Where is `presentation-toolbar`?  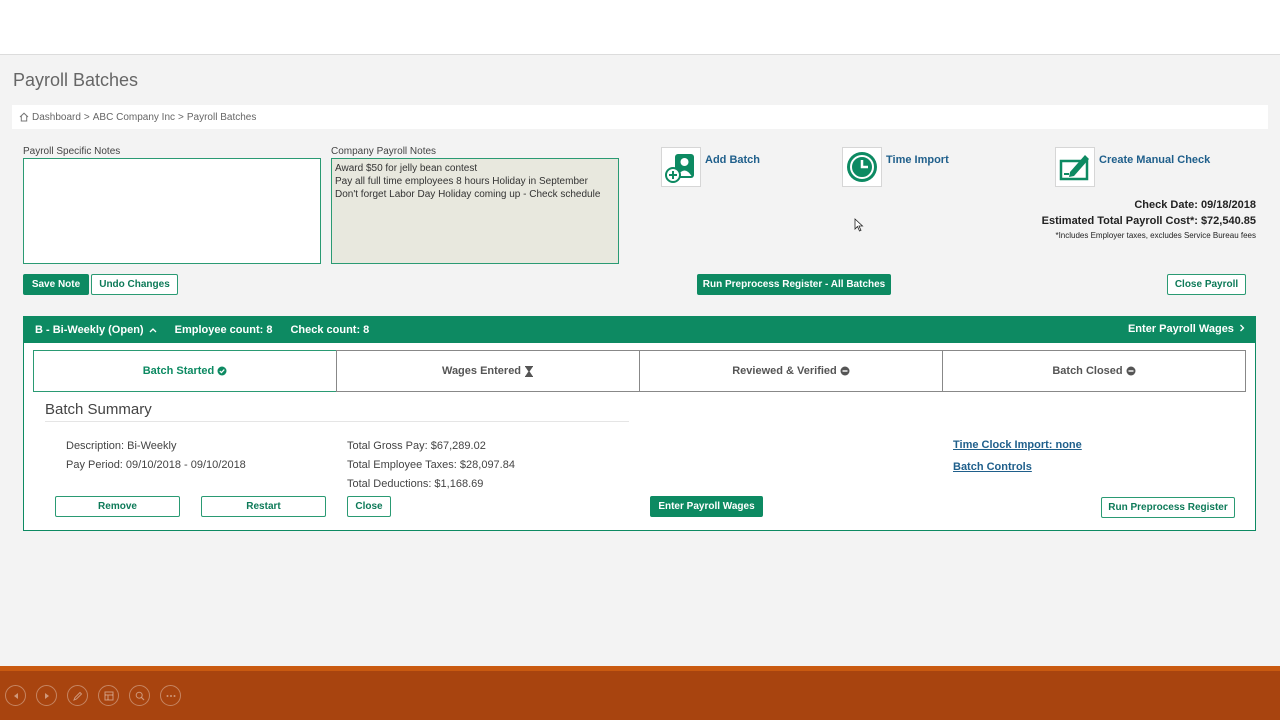
presentation-toolbar is located at coordinates (640, 693).